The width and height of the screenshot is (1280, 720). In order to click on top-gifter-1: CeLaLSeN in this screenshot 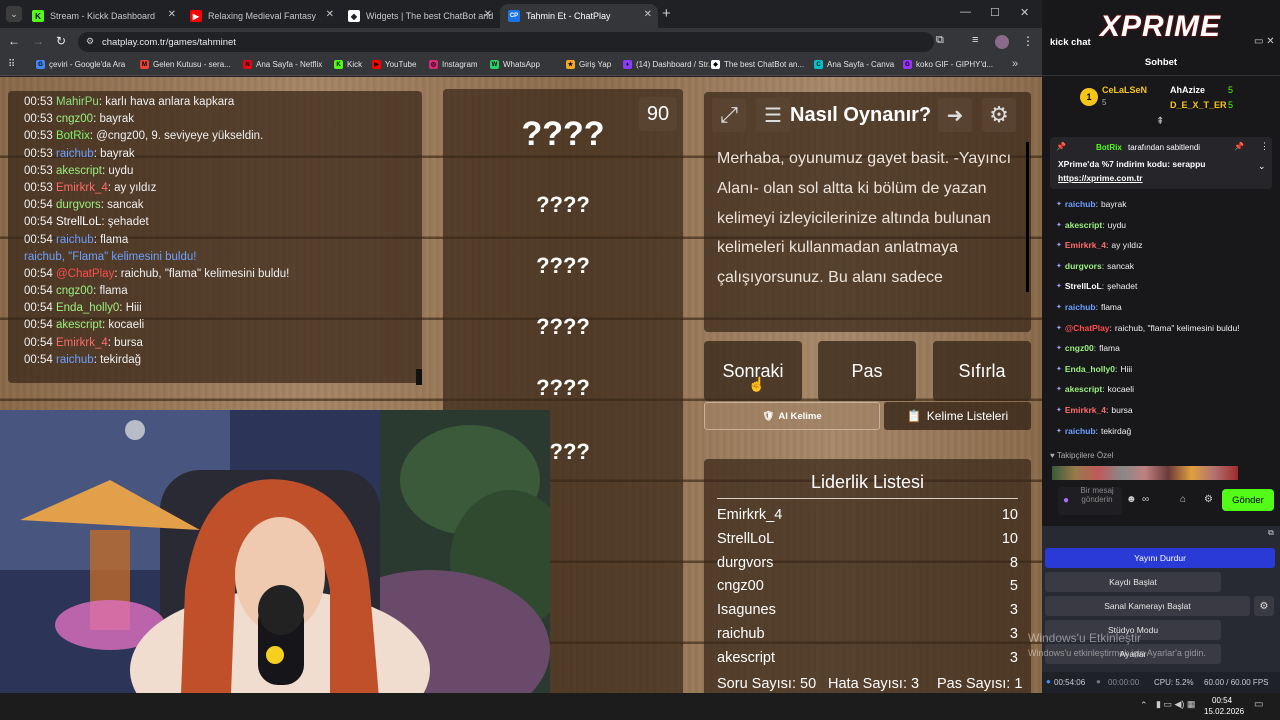, I will do `click(1124, 90)`.